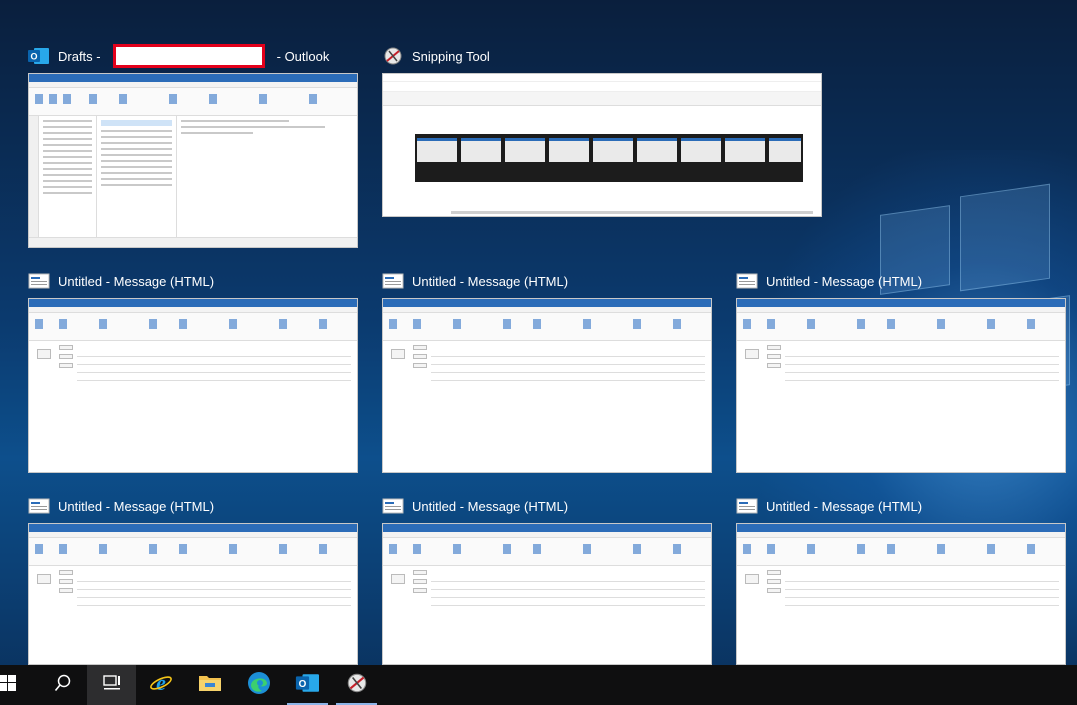  What do you see at coordinates (188, 56) in the screenshot?
I see `redacted-account-box` at bounding box center [188, 56].